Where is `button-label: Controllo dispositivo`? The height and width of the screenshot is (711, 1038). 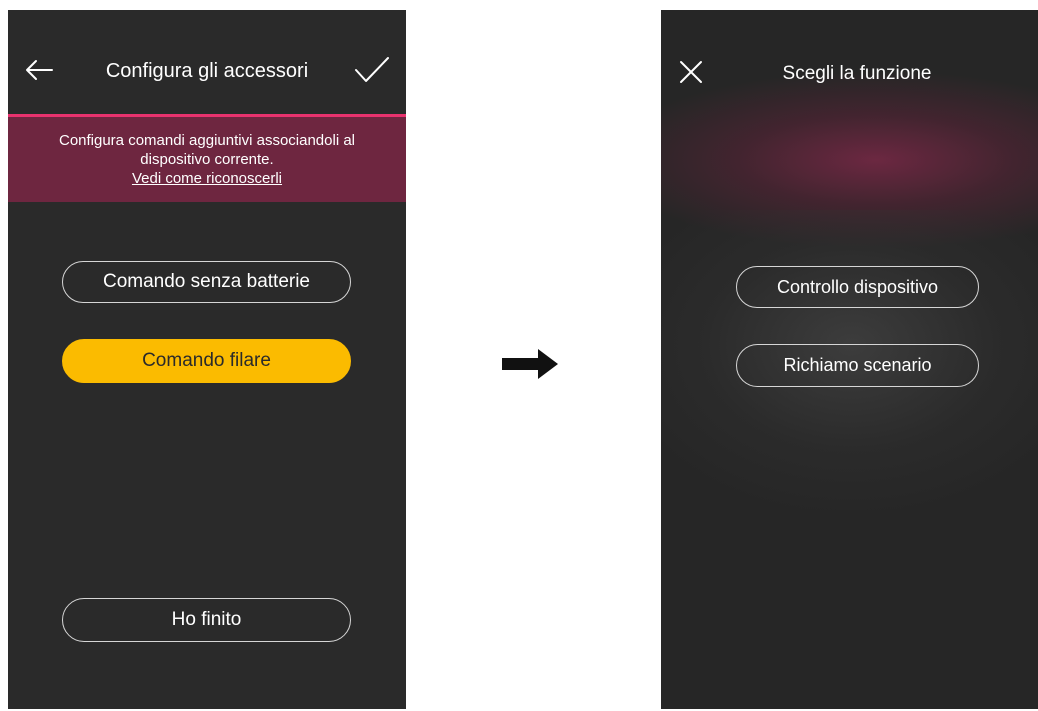
button-label: Controllo dispositivo is located at coordinates (857, 286).